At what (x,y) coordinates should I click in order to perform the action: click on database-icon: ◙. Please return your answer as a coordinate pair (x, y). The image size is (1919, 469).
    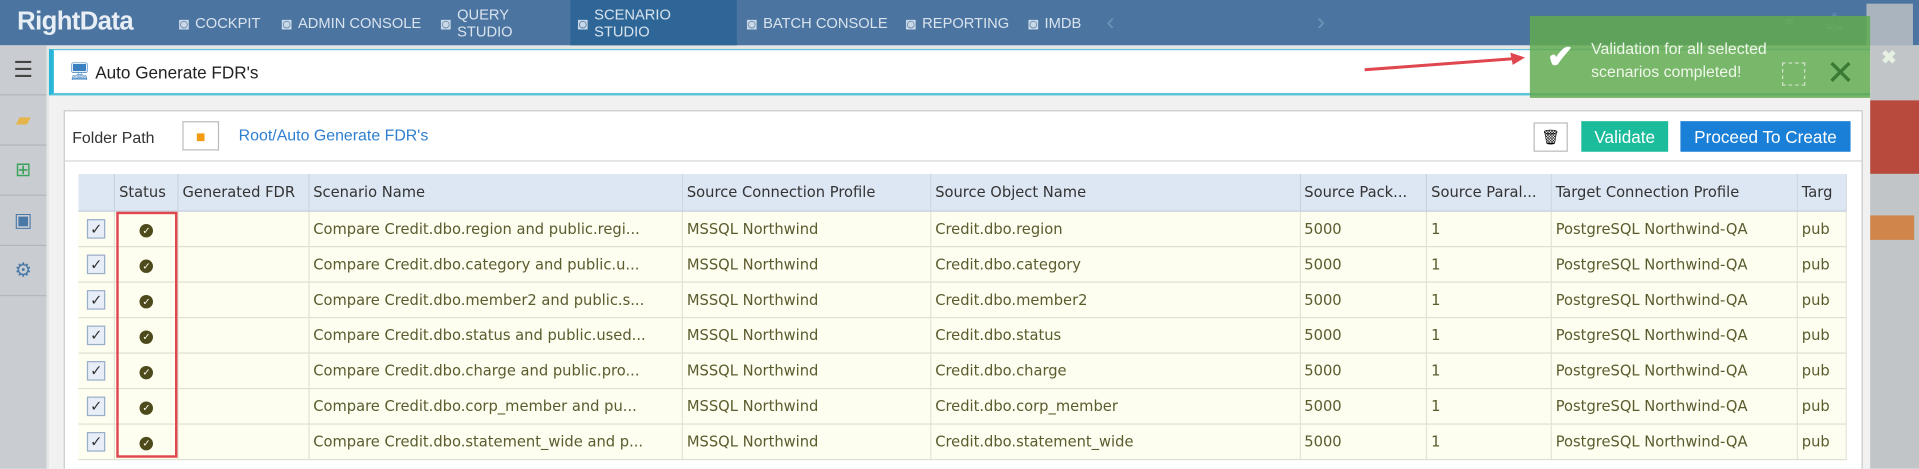
    Looking at the image, I should click on (445, 22).